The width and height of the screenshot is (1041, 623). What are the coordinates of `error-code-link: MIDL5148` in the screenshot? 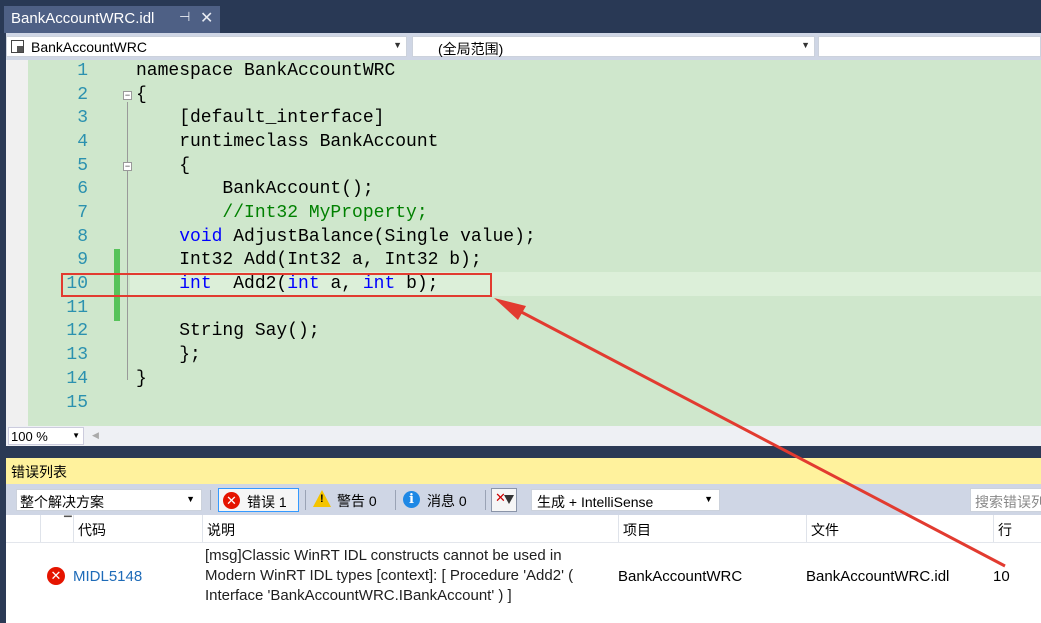 It's located at (107, 576).